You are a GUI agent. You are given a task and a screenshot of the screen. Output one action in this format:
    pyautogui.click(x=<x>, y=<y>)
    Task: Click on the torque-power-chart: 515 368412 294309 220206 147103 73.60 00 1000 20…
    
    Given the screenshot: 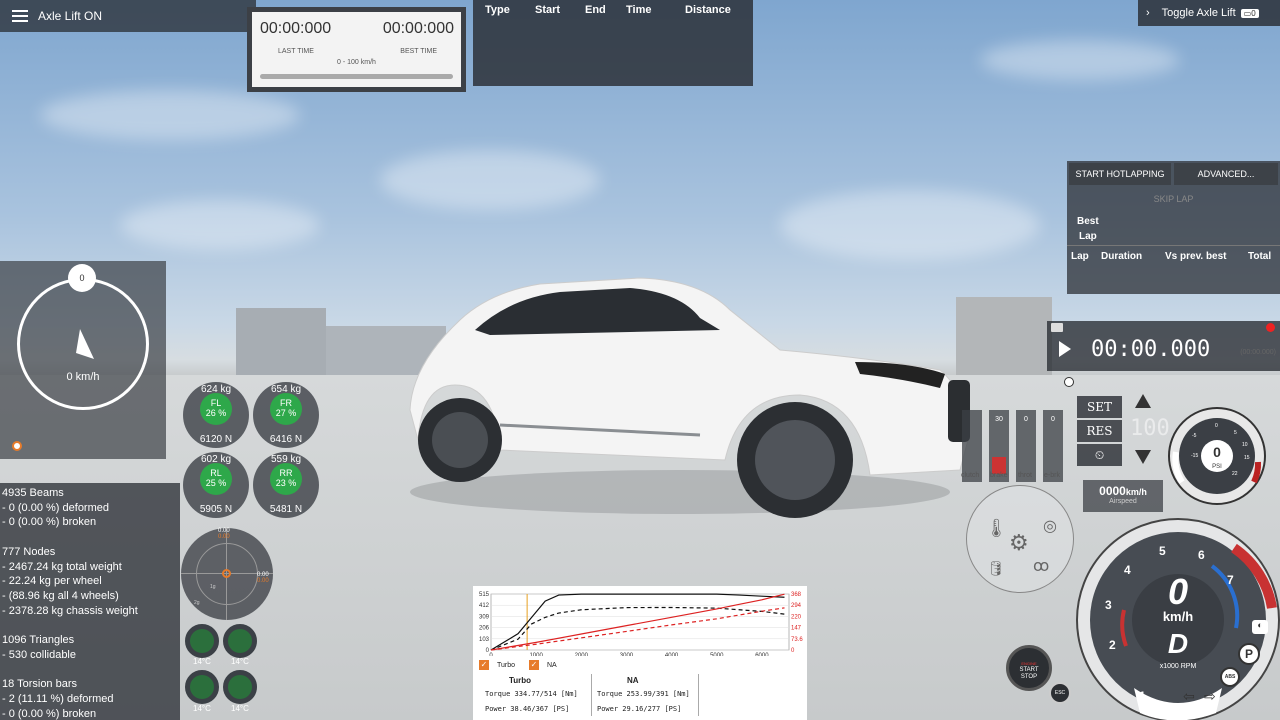 What is the action you would take?
    pyautogui.click(x=641, y=624)
    